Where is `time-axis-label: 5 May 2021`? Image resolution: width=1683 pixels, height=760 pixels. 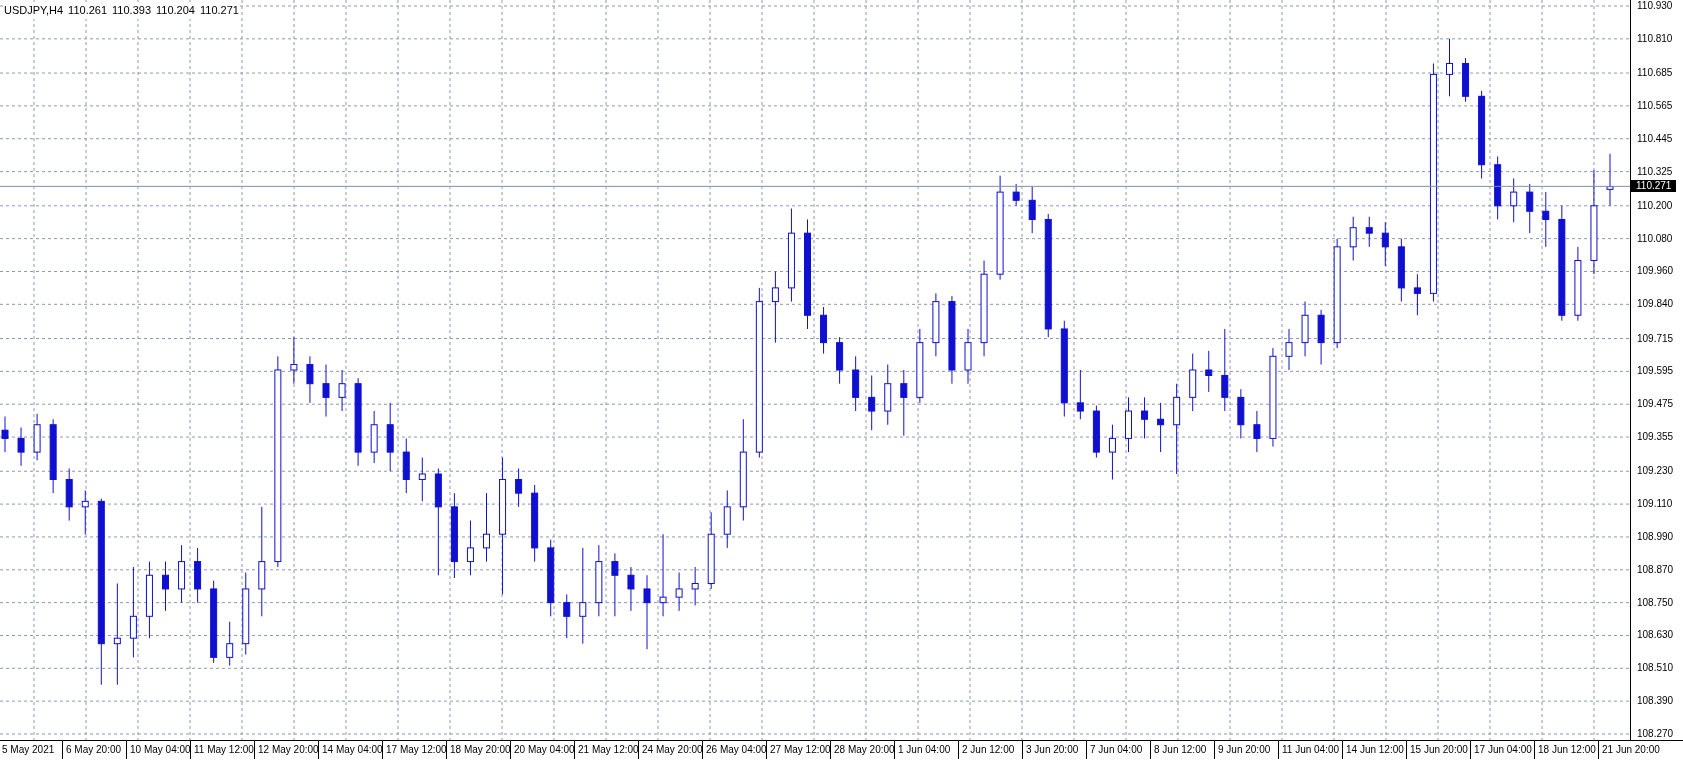
time-axis-label: 5 May 2021 is located at coordinates (31, 750).